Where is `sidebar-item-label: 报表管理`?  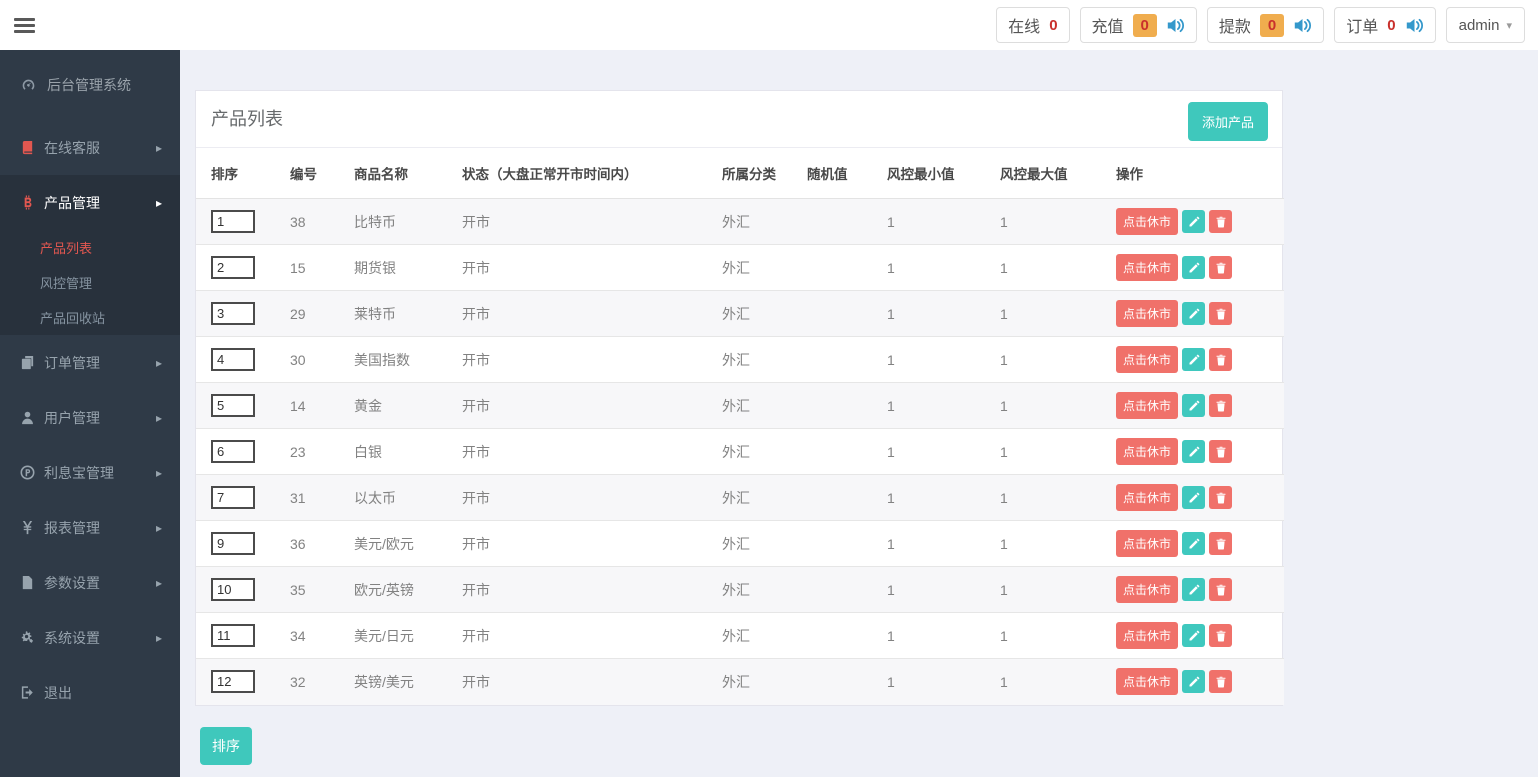
sidebar-item-label: 报表管理 is located at coordinates (72, 527).